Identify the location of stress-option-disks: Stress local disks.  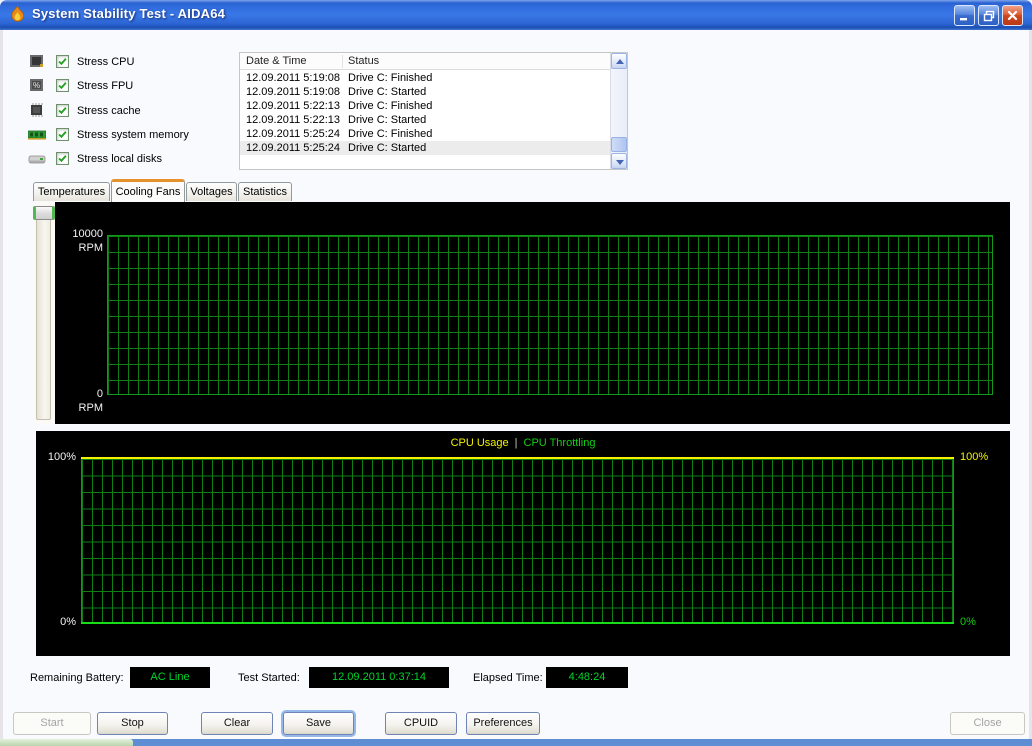
(95, 158).